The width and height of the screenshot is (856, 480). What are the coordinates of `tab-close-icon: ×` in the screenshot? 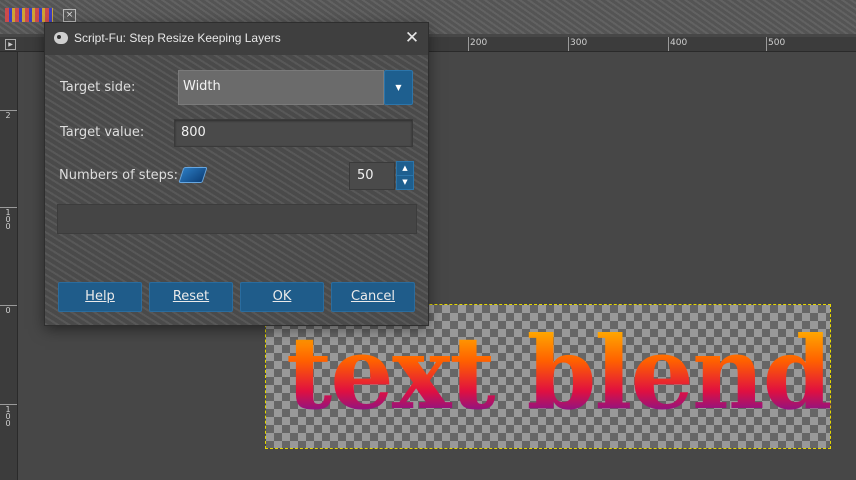 It's located at (69, 15).